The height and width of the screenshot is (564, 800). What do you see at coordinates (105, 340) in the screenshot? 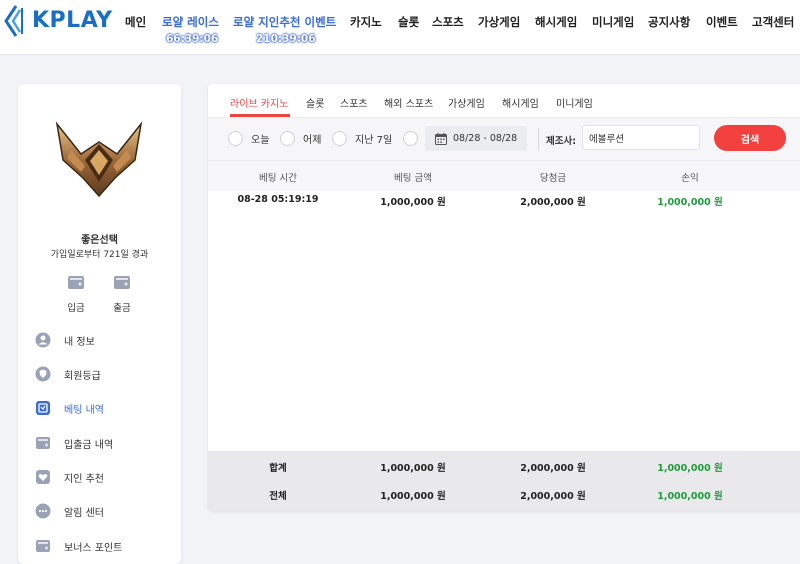
I see `sidebar-item-my-info: 내 정보` at bounding box center [105, 340].